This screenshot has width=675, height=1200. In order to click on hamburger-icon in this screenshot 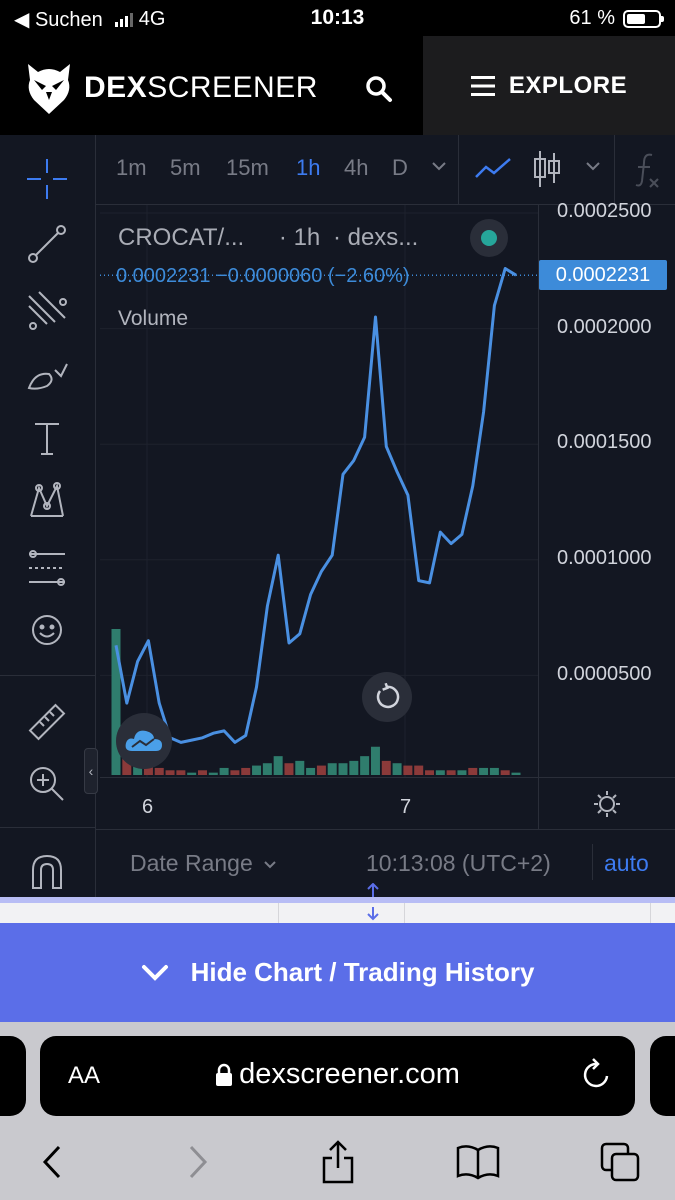, I will do `click(482, 85)`.